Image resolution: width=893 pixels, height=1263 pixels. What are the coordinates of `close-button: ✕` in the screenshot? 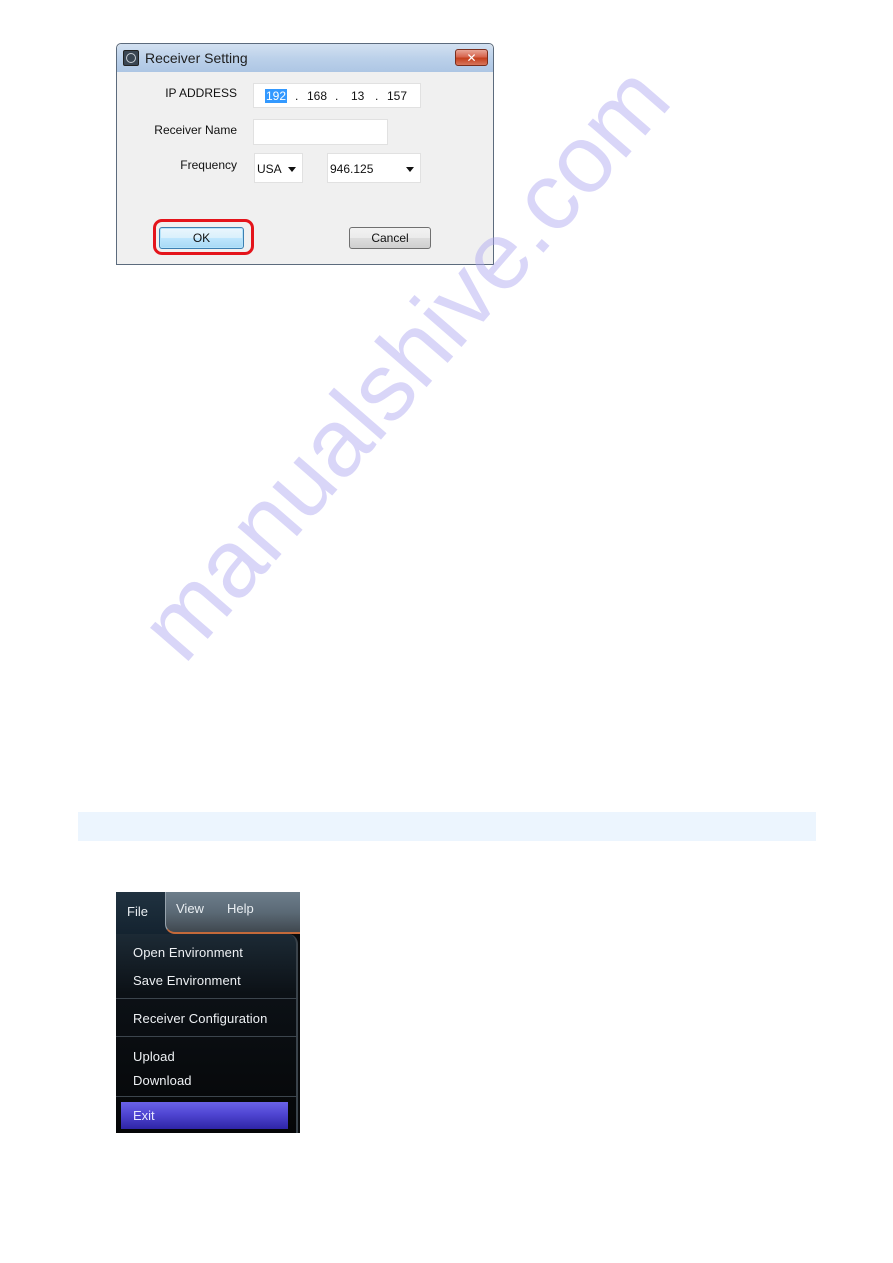 It's located at (471, 57).